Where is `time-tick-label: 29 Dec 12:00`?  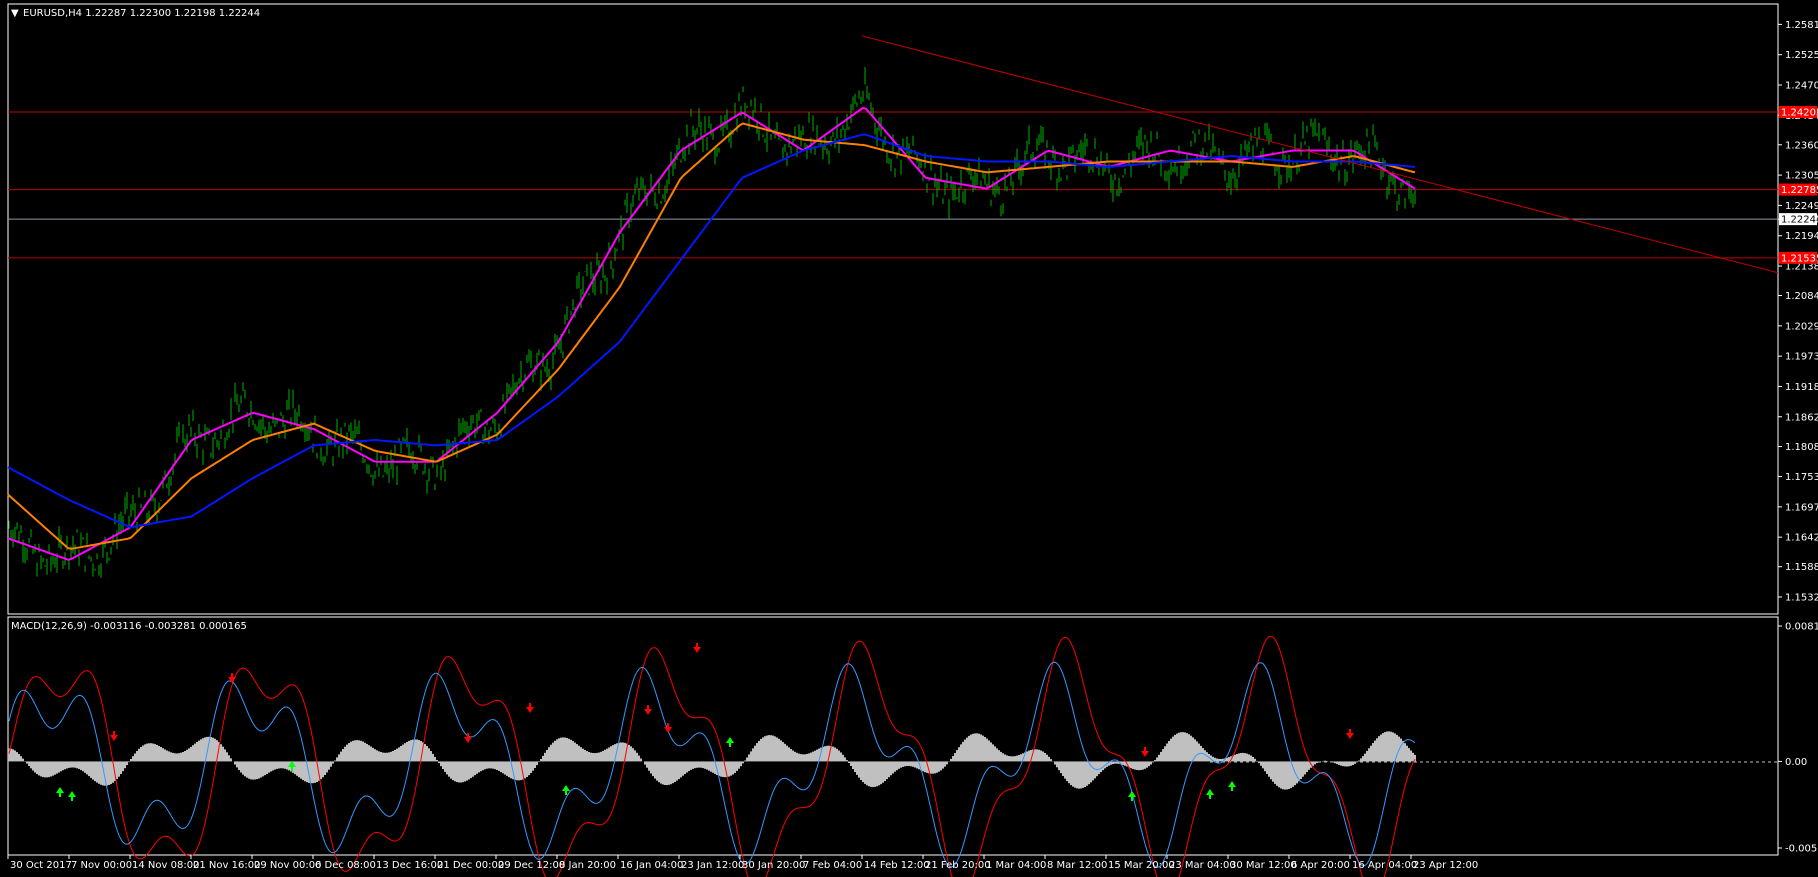 time-tick-label: 29 Dec 12:00 is located at coordinates (531, 865).